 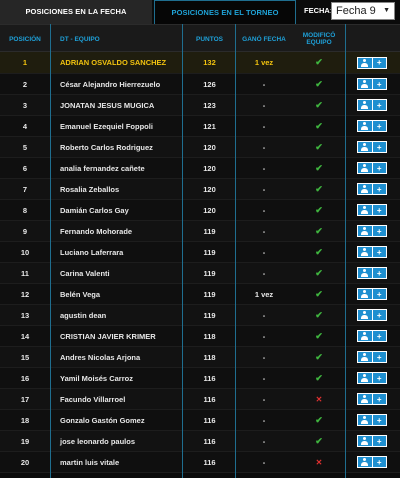 What do you see at coordinates (110, 84) in the screenshot?
I see `row-team-name: César Alejandro Hierrezuelo` at bounding box center [110, 84].